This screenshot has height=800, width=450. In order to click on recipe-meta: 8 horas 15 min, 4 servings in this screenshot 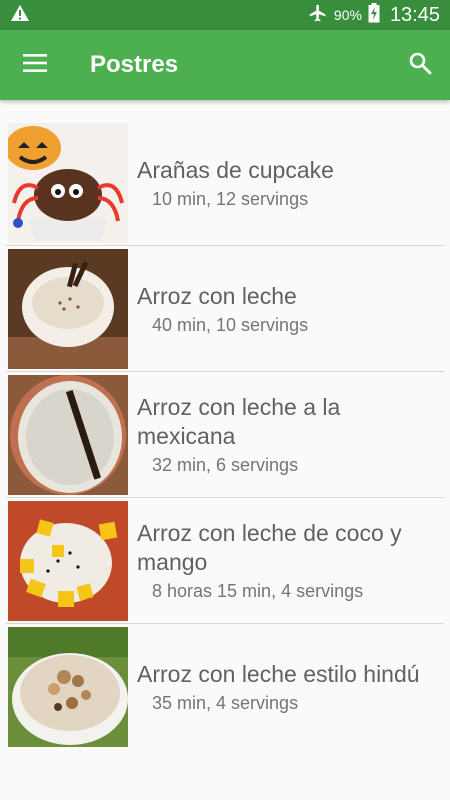, I will do `click(258, 591)`.